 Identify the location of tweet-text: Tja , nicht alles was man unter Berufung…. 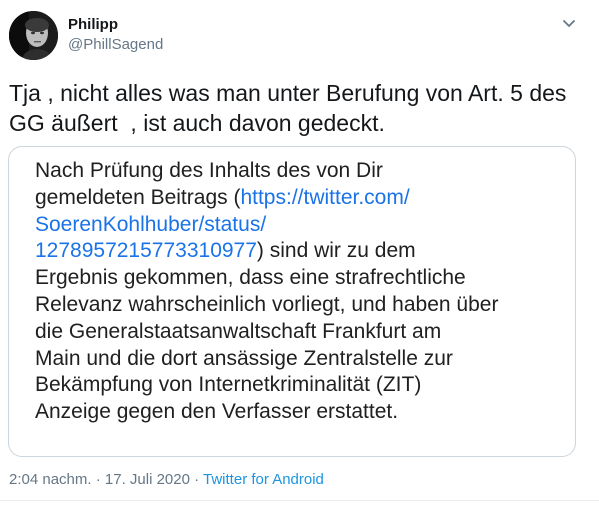
(288, 108).